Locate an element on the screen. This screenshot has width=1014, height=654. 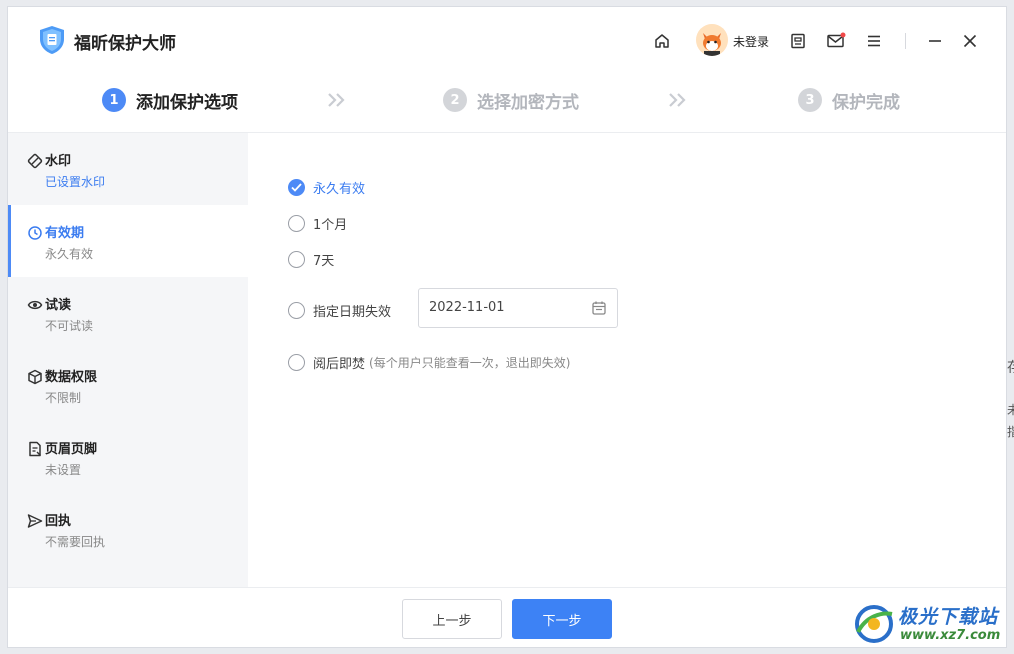
page-edit-icon is located at coordinates (35, 449).